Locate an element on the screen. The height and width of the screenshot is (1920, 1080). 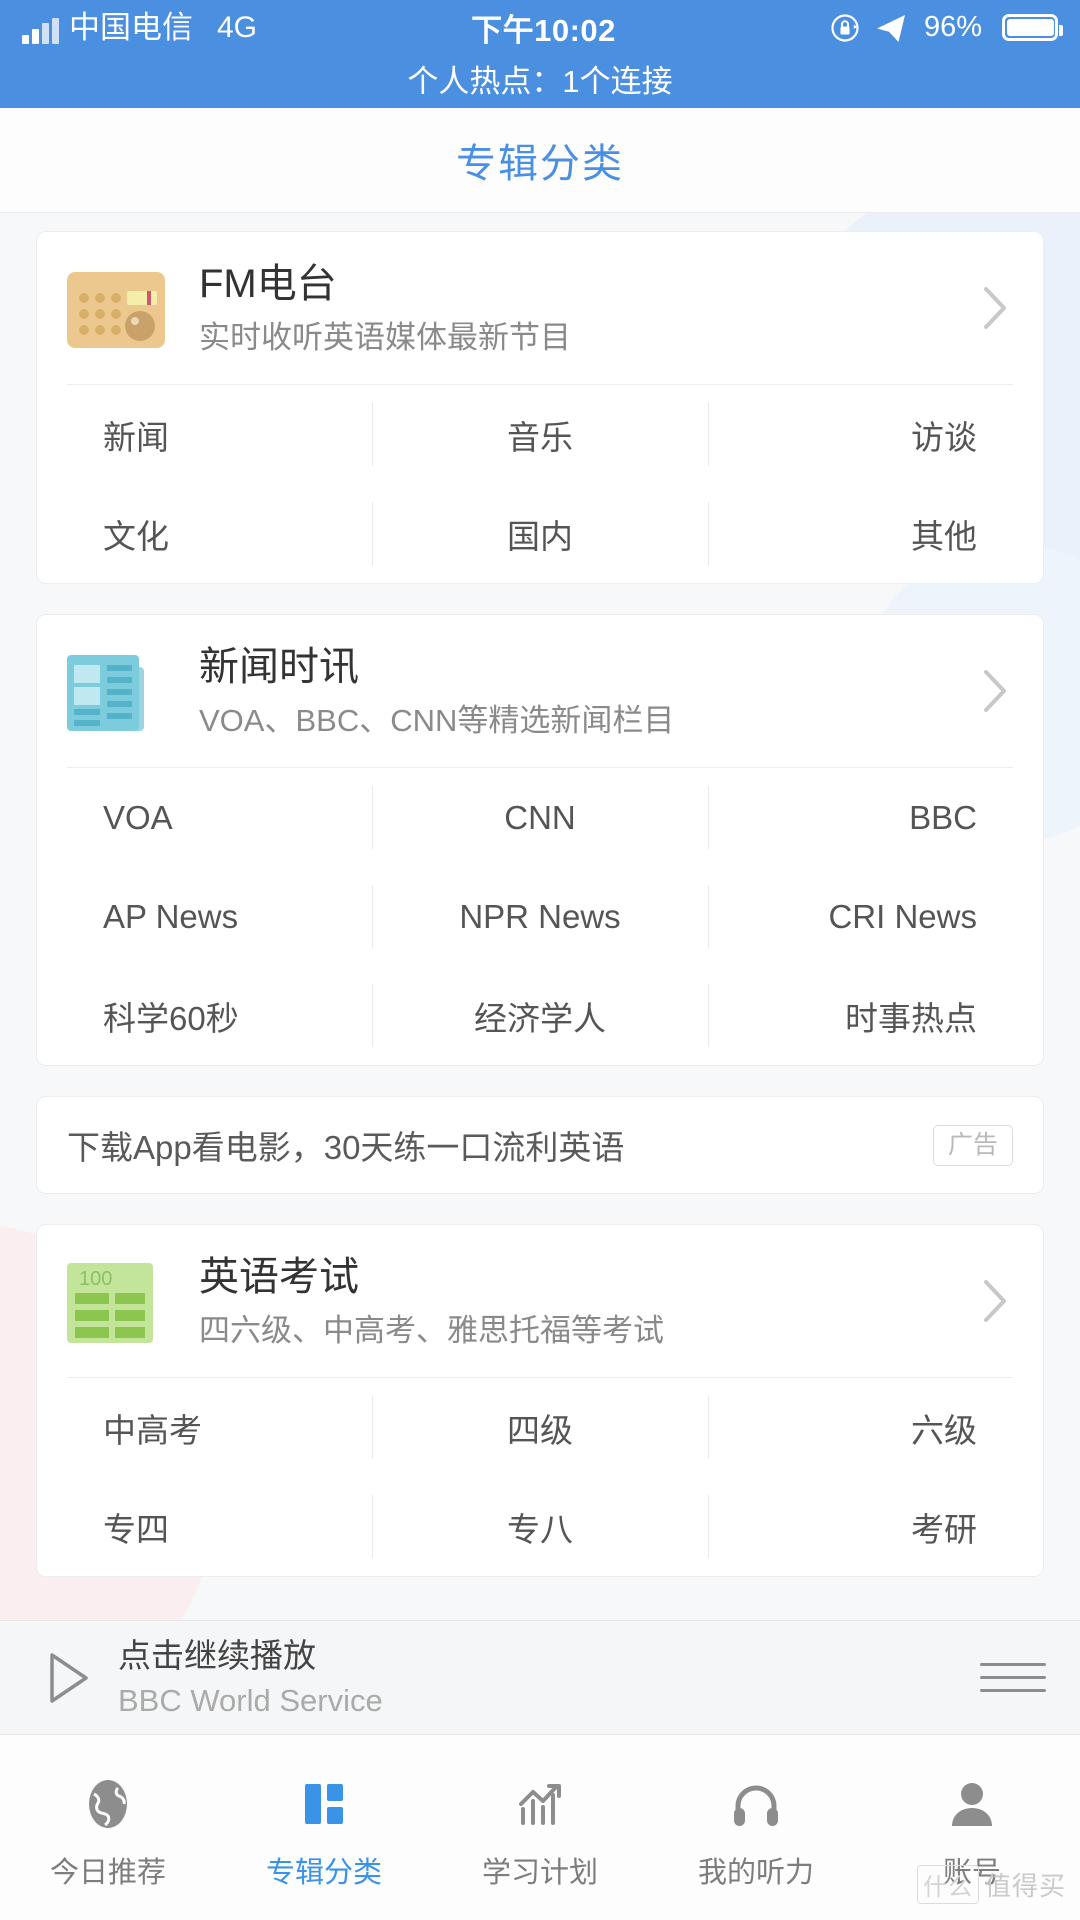
network-type-label: 4G is located at coordinates (237, 27).